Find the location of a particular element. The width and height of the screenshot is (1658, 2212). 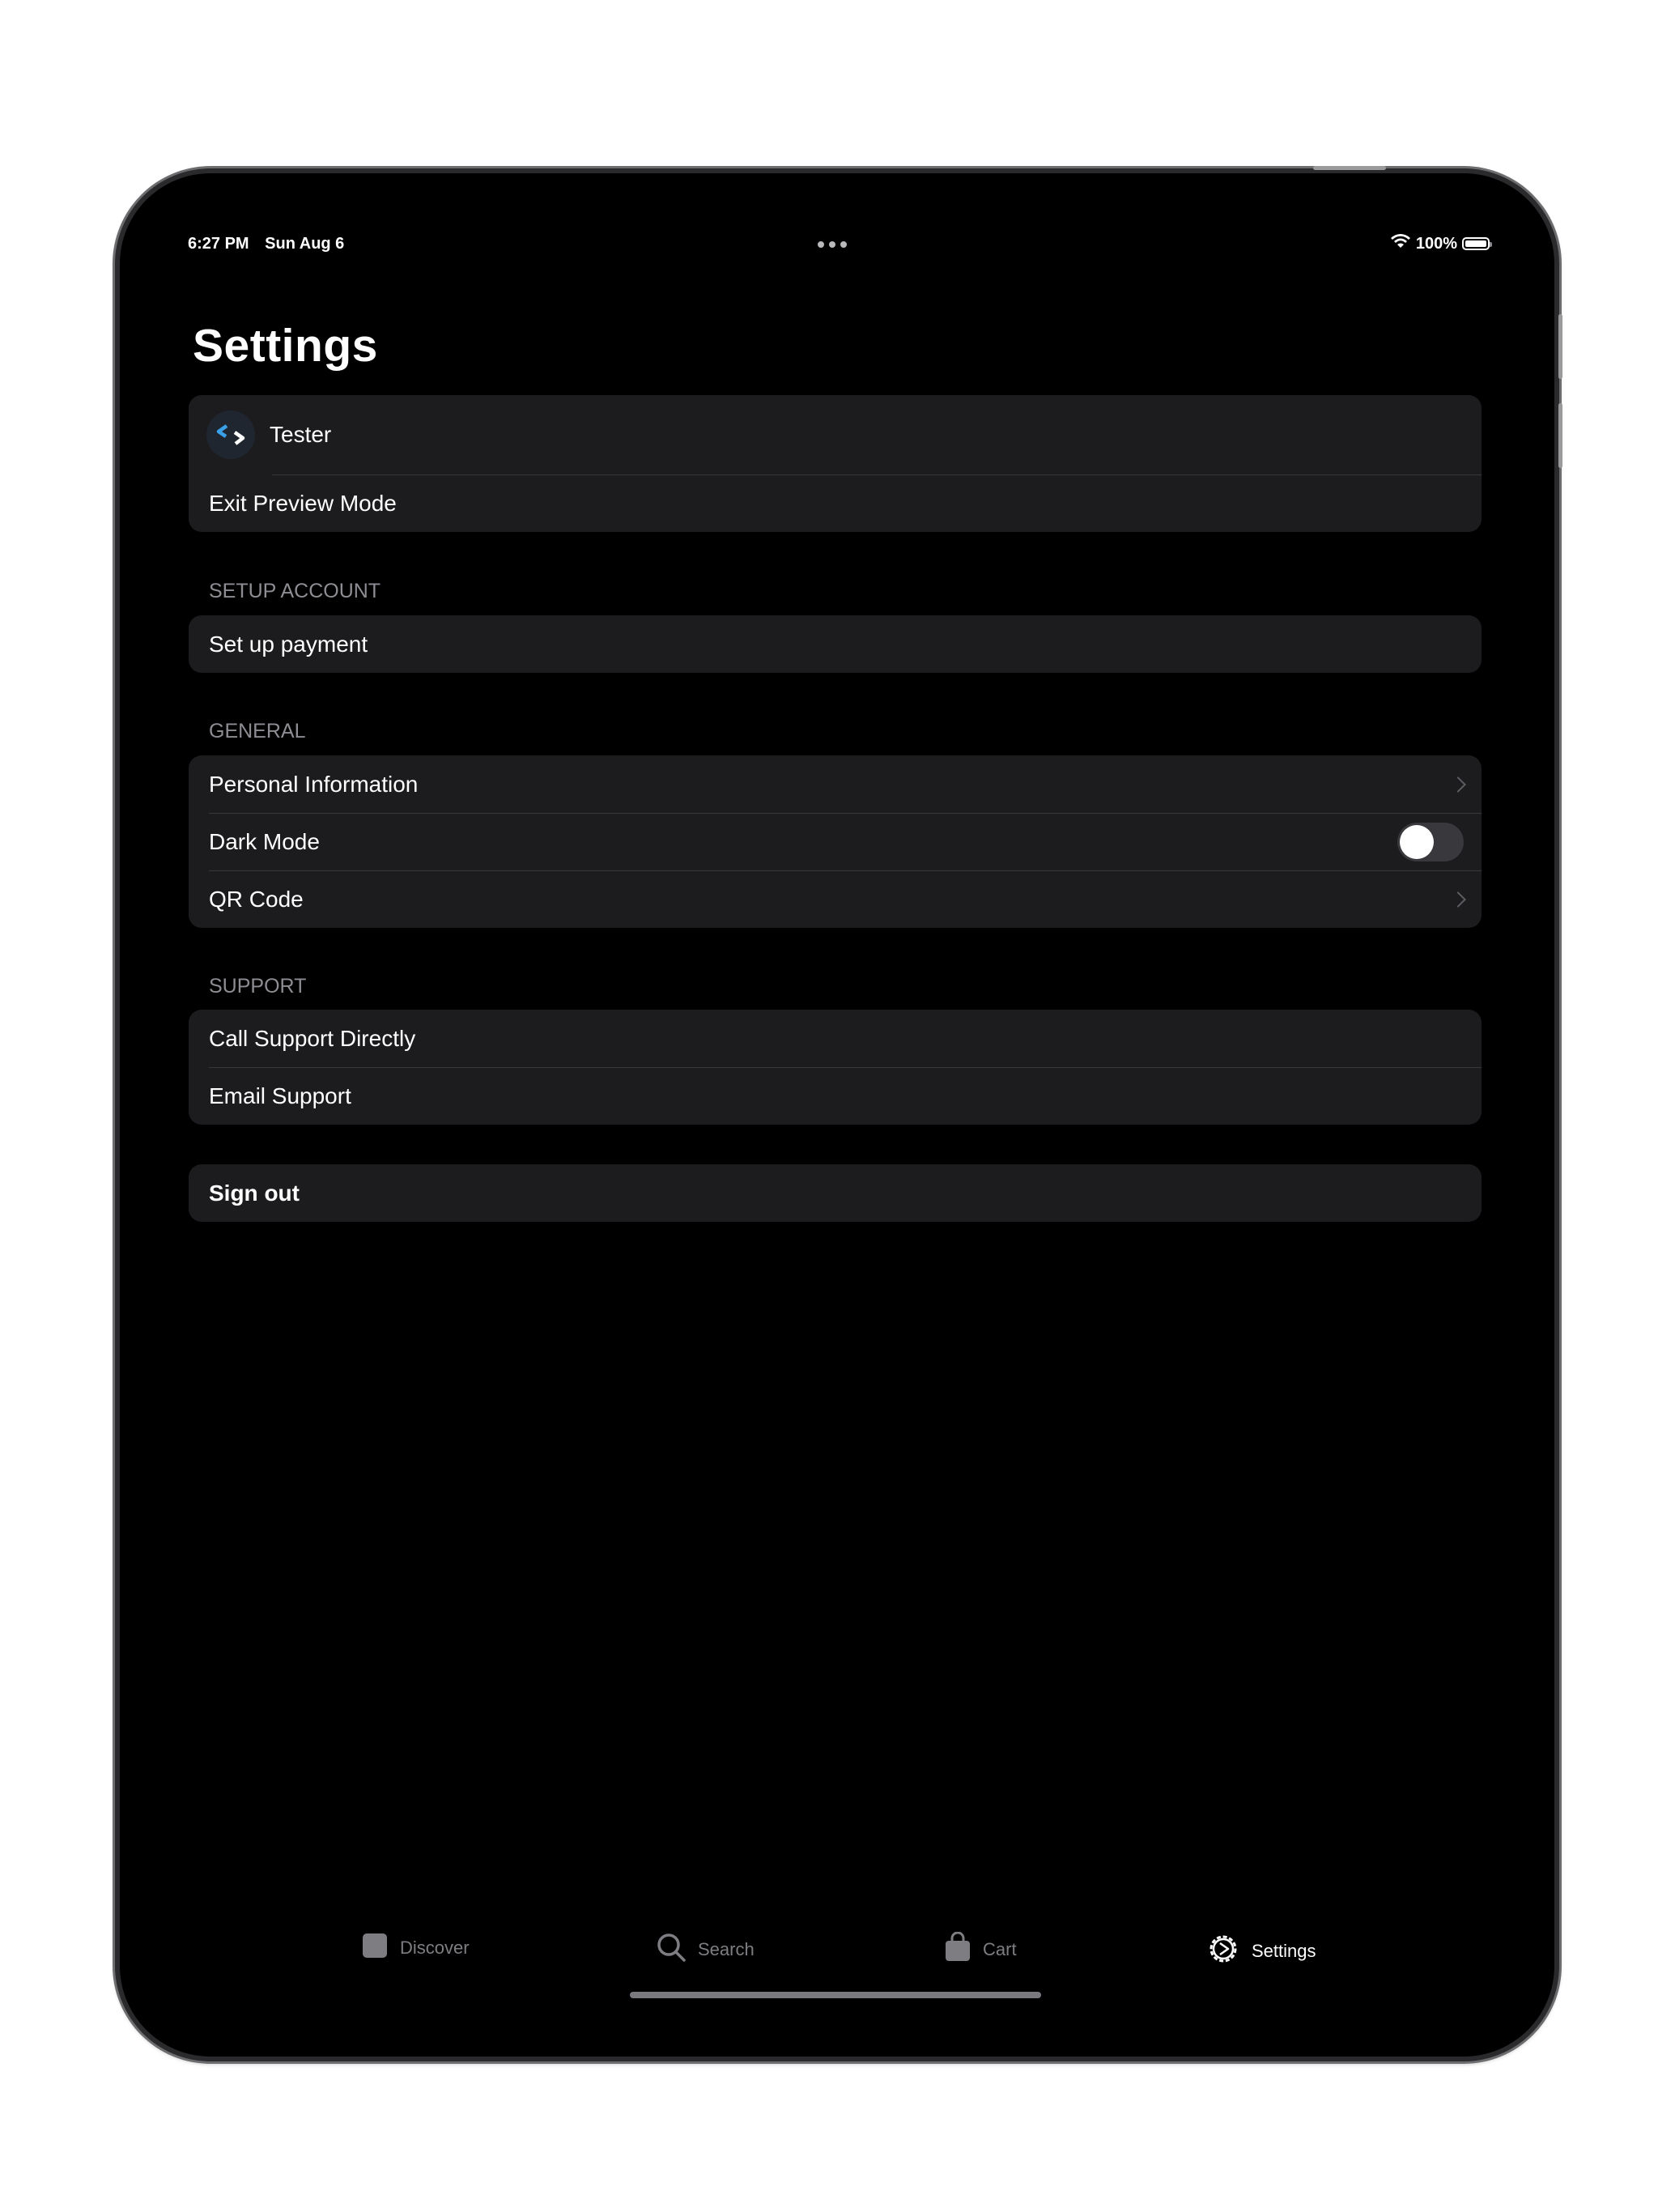

volume-down-button is located at coordinates (1560, 435).